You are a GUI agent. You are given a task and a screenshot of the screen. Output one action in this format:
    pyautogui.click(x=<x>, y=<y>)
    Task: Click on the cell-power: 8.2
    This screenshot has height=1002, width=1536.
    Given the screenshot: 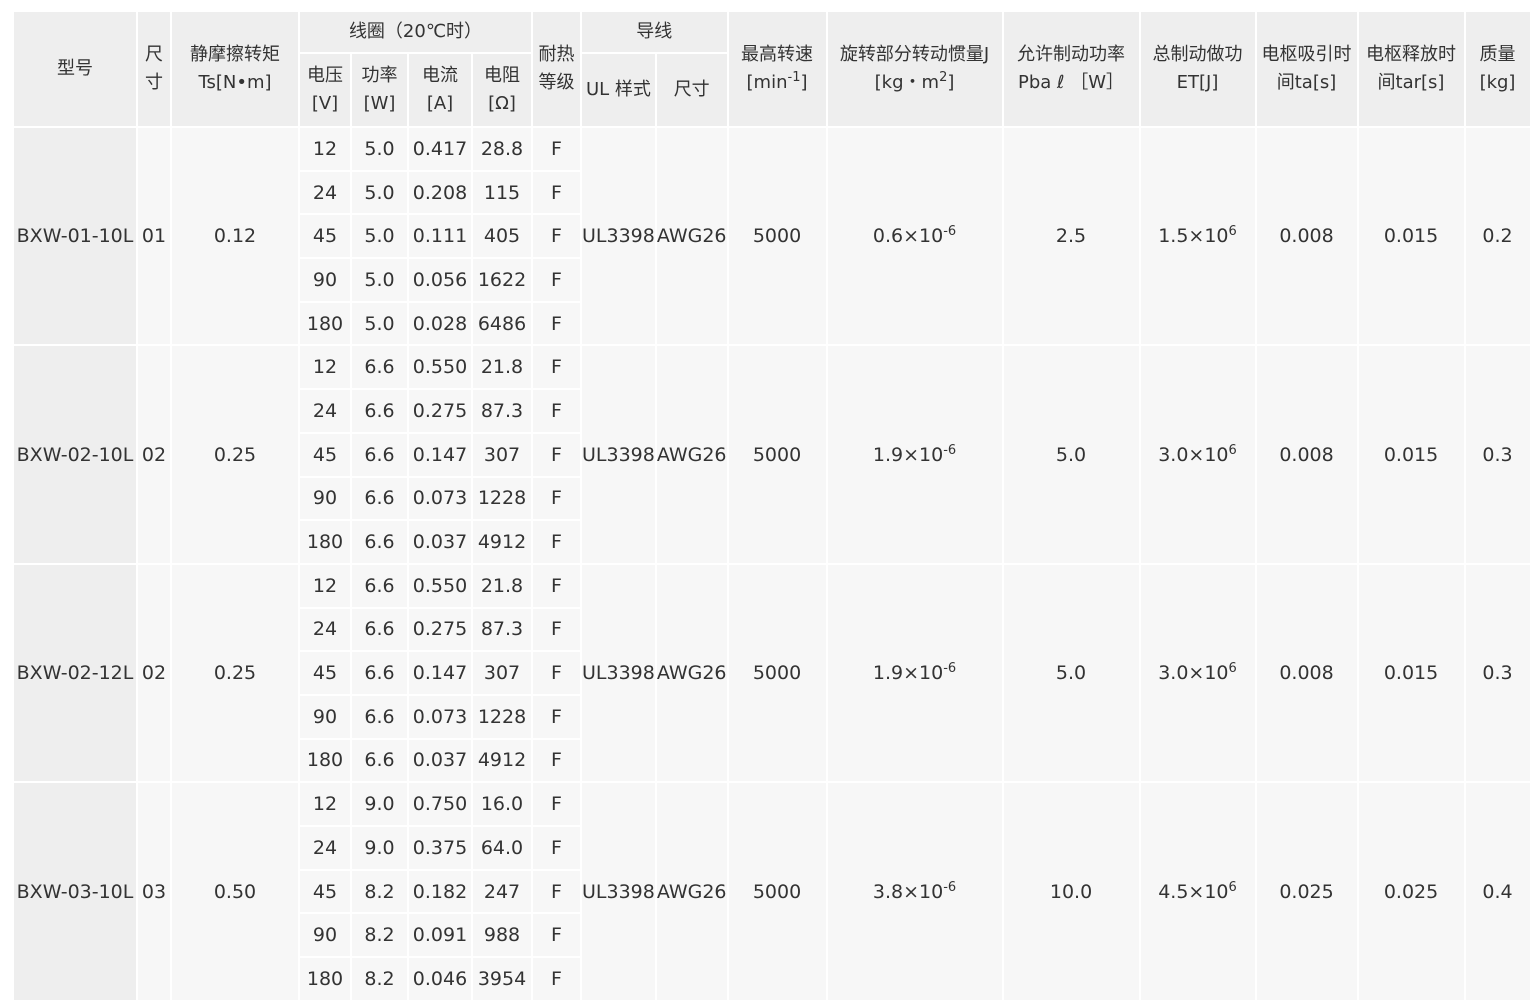 What is the action you would take?
    pyautogui.click(x=379, y=979)
    